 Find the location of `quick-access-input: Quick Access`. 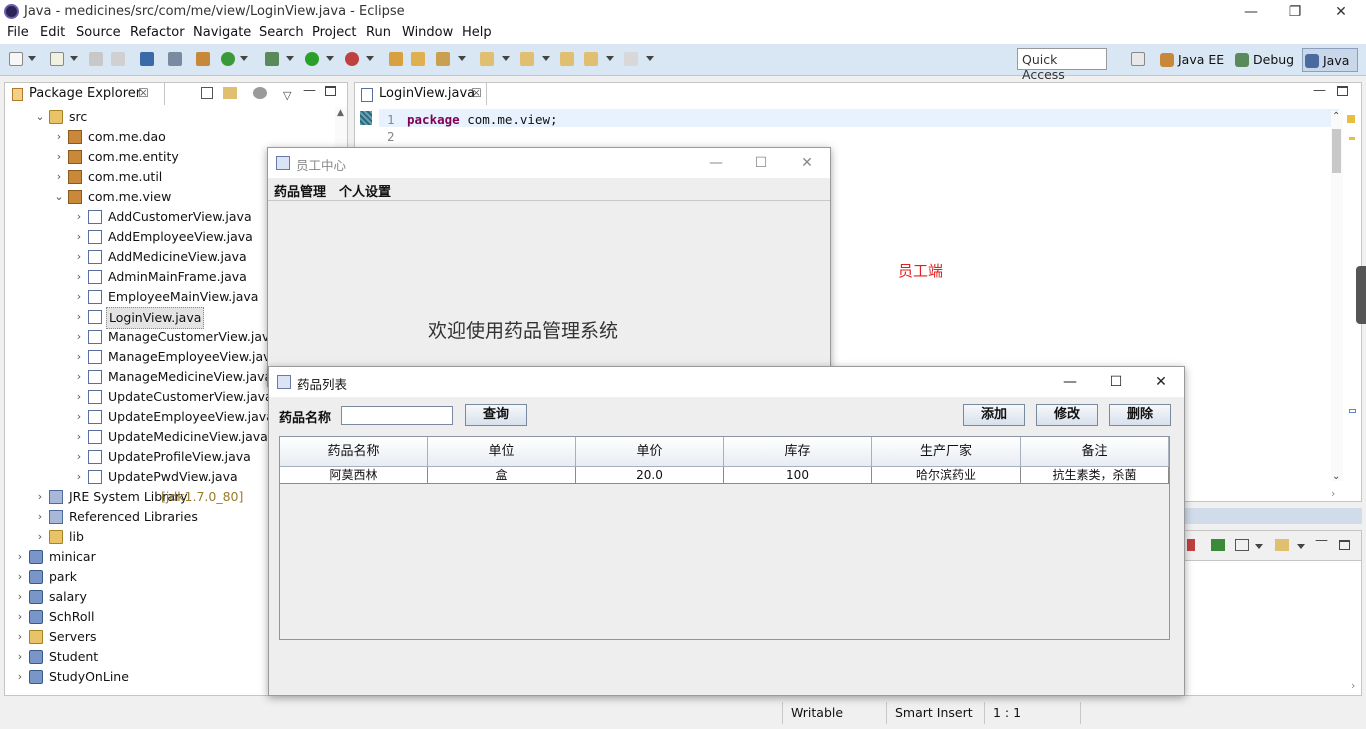

quick-access-input: Quick Access is located at coordinates (1062, 65).